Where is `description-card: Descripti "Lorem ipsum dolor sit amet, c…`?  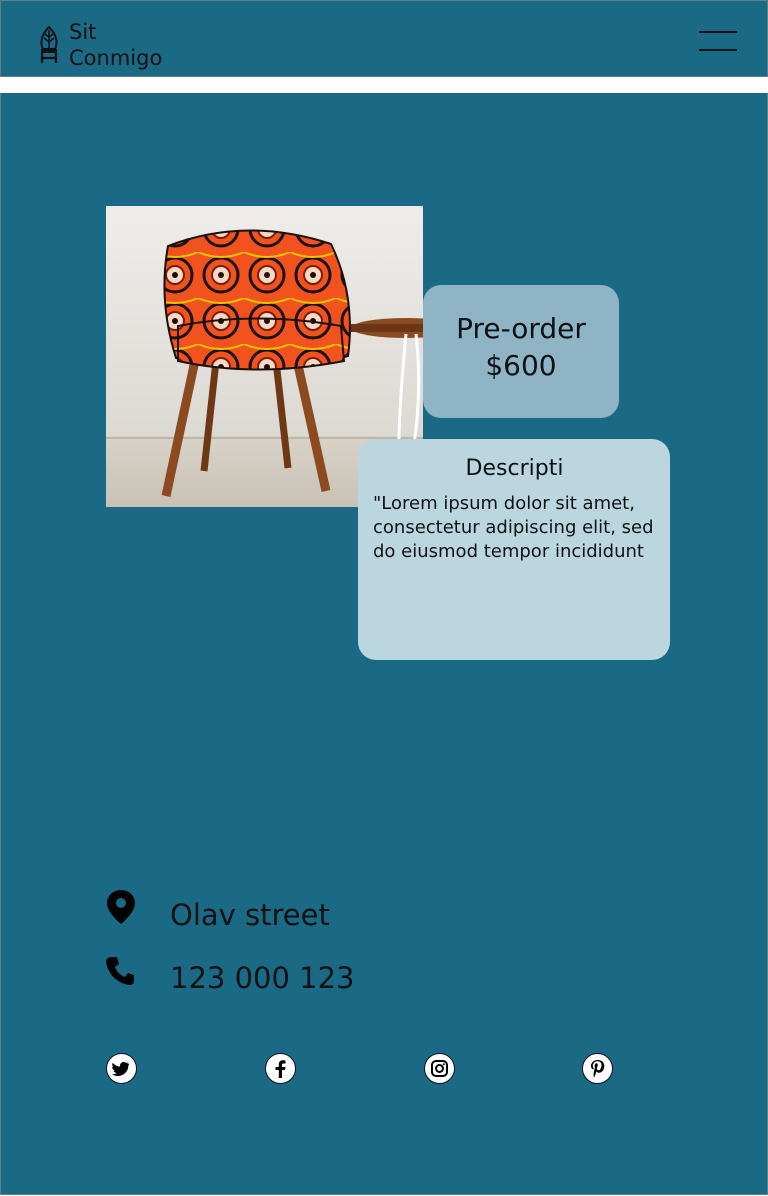 description-card: Descripti "Lorem ipsum dolor sit amet, c… is located at coordinates (514, 549).